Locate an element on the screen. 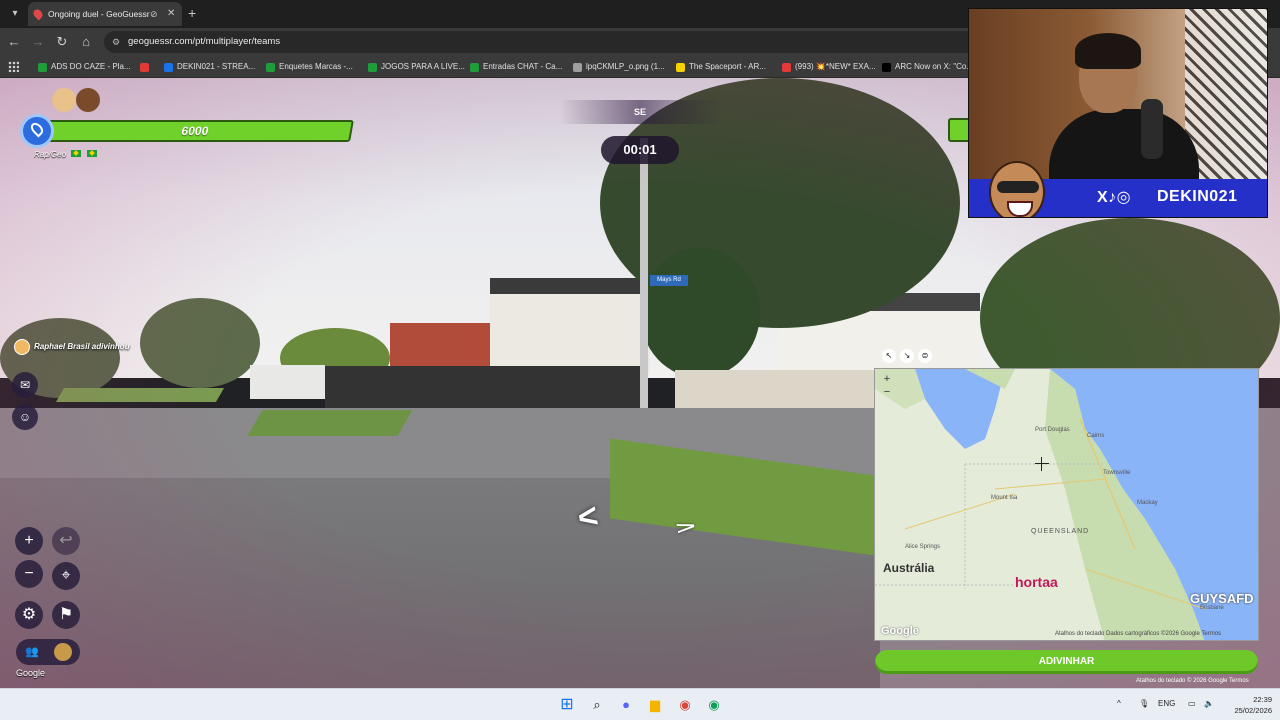  microphone-icon: 🎙 is located at coordinates (1144, 703).